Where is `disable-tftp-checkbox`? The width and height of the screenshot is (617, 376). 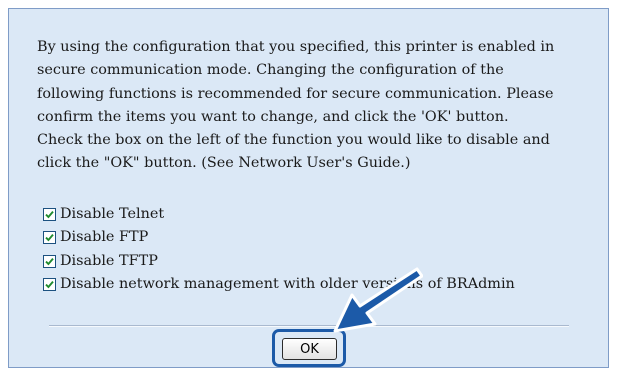 disable-tftp-checkbox is located at coordinates (49, 261).